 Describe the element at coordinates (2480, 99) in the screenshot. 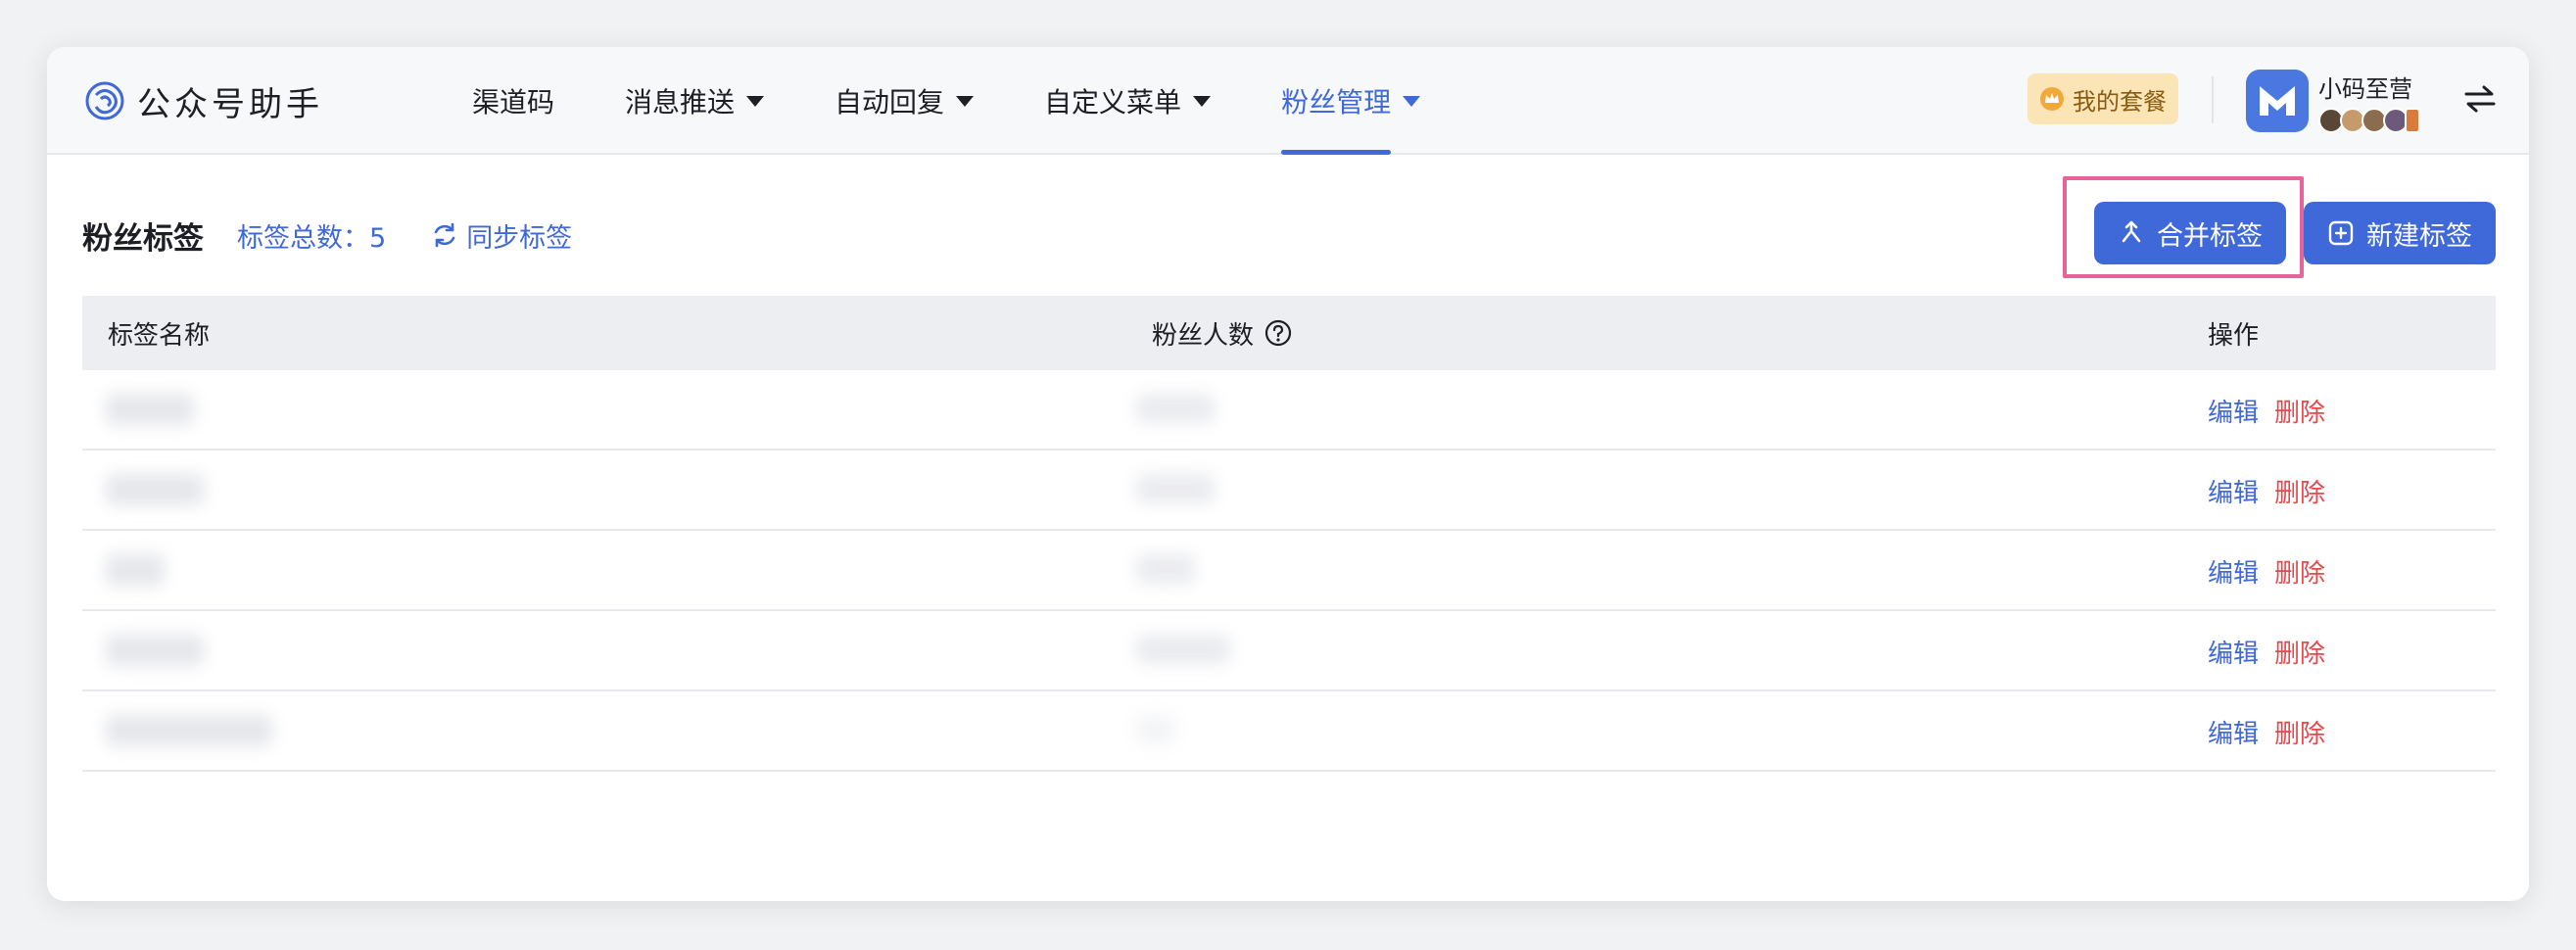

I see `switch-icon` at that location.